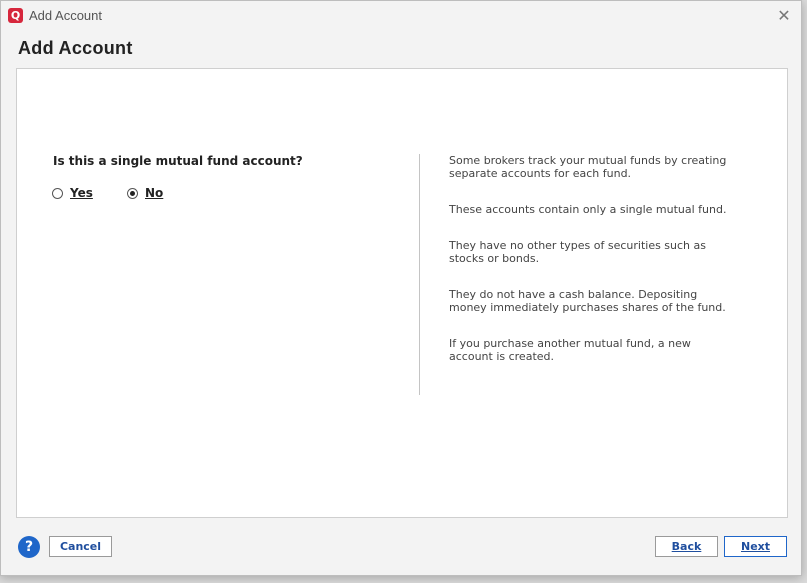 The width and height of the screenshot is (807, 583). I want to click on radio-no-circle, so click(132, 193).